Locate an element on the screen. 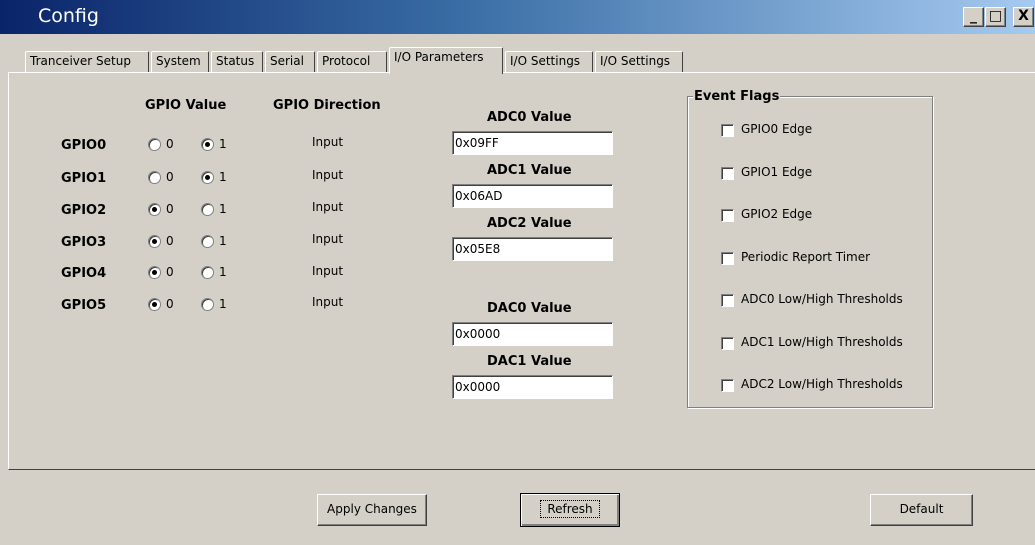 This screenshot has height=545, width=1035. adc1-value-field: 0x06AD is located at coordinates (532, 196).